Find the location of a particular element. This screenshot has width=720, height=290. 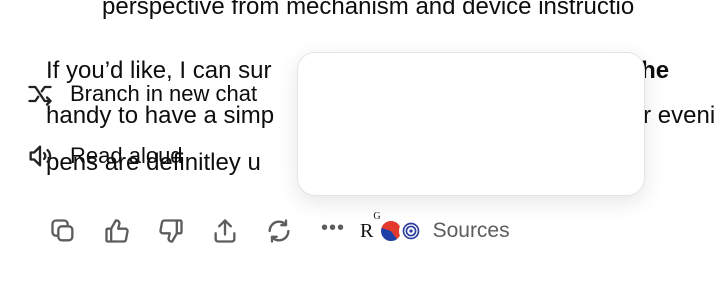

dislike-button is located at coordinates (171, 231).